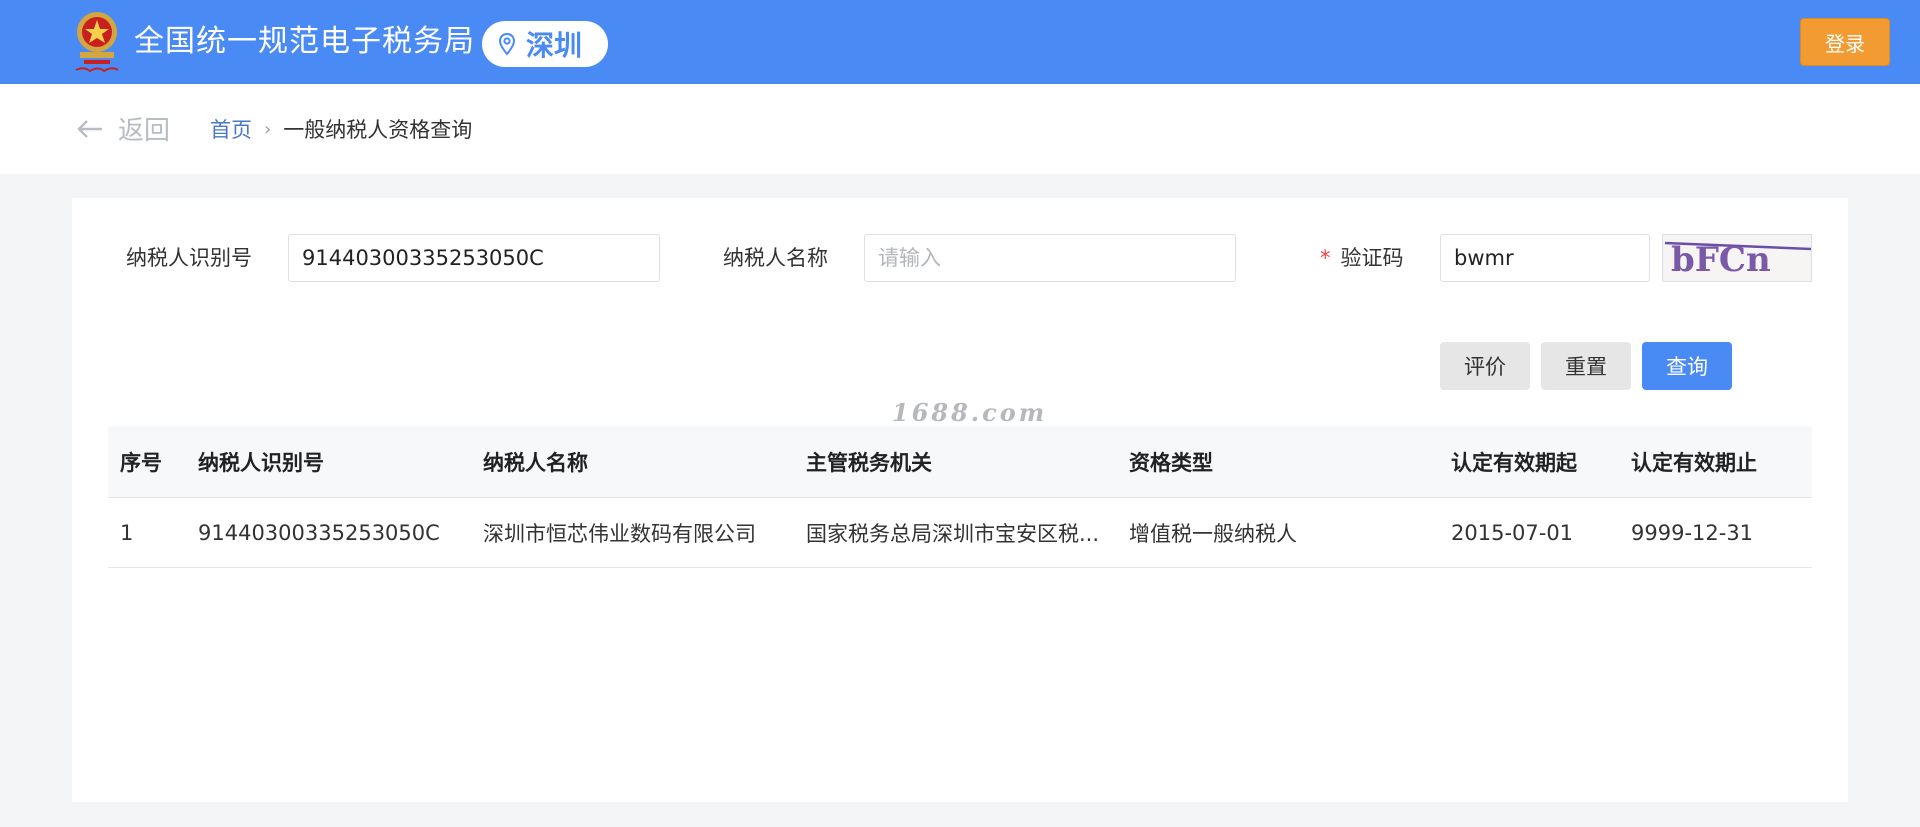 The image size is (1920, 827). Describe the element at coordinates (1721, 260) in the screenshot. I see `captcha-text: bFCn` at that location.